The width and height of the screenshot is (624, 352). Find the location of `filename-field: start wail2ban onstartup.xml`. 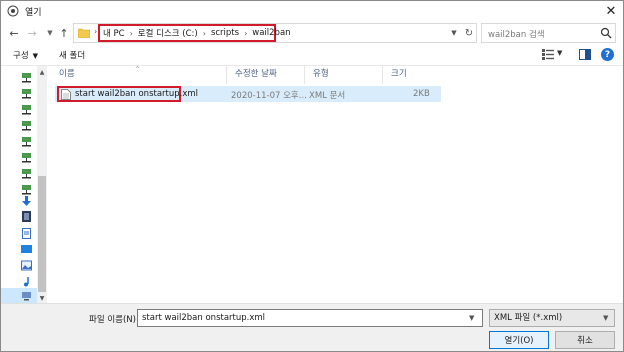

filename-field: start wail2ban onstartup.xml is located at coordinates (310, 318).